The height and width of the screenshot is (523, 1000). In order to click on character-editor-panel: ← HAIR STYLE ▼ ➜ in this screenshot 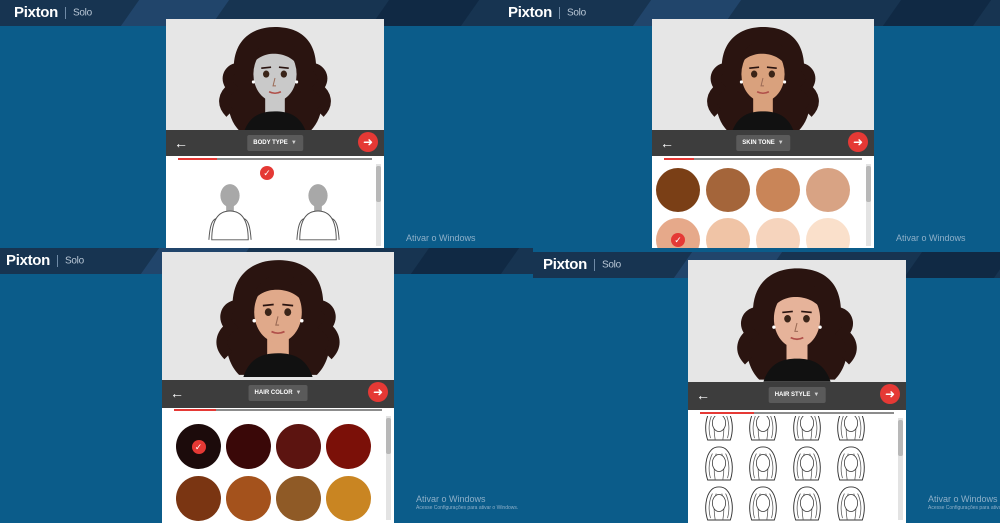, I will do `click(797, 391)`.